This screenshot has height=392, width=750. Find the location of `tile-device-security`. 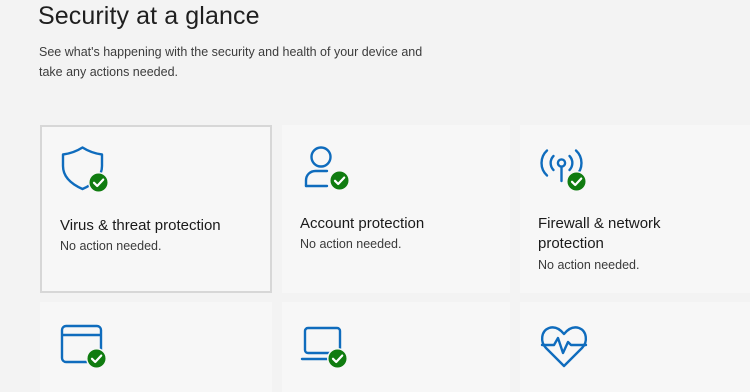

tile-device-security is located at coordinates (396, 347).